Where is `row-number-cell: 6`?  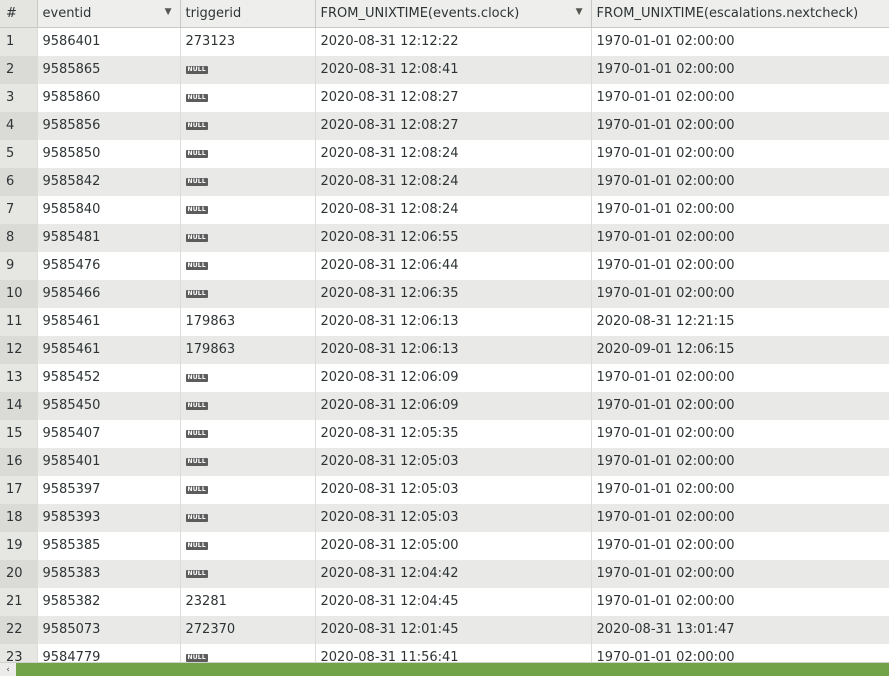 row-number-cell: 6 is located at coordinates (19, 181).